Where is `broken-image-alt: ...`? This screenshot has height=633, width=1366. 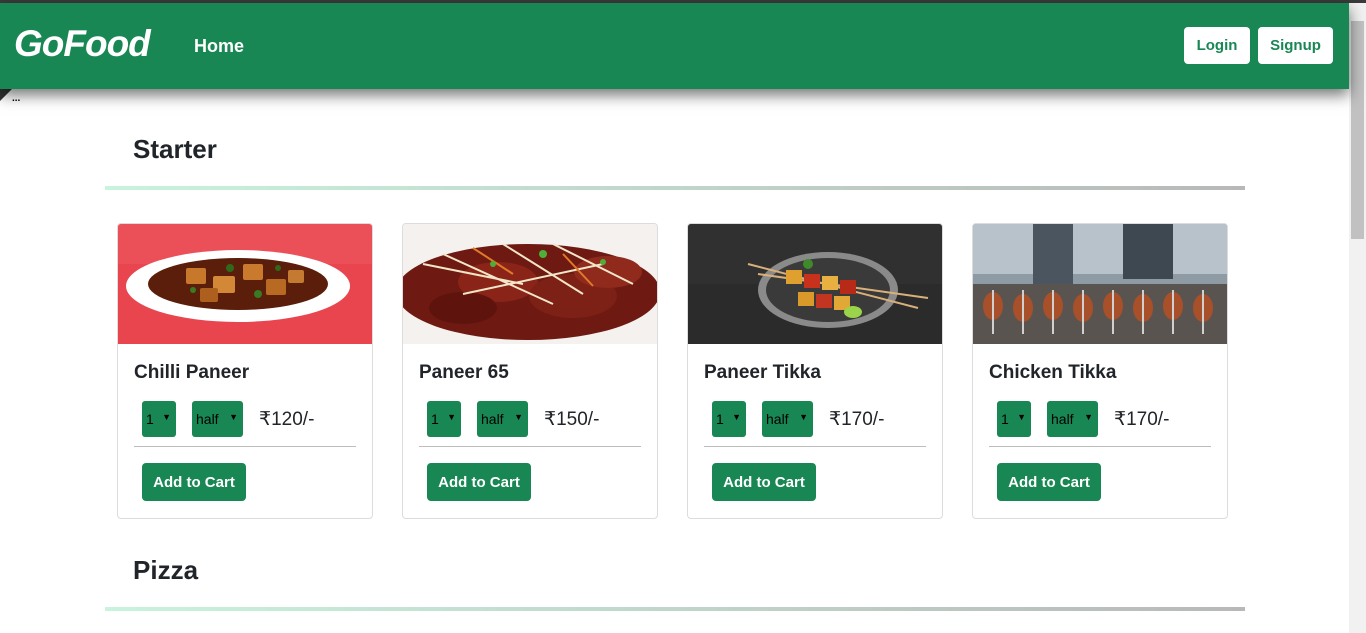 broken-image-alt: ... is located at coordinates (16, 98).